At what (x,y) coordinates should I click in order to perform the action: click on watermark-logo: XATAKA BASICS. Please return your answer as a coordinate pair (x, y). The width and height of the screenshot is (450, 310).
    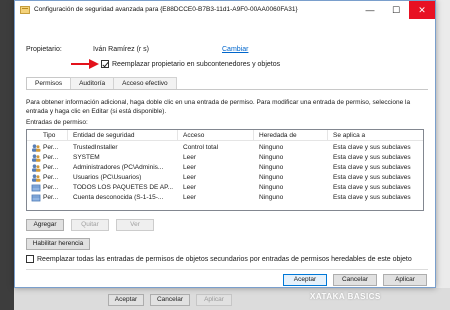
    Looking at the image, I should click on (345, 296).